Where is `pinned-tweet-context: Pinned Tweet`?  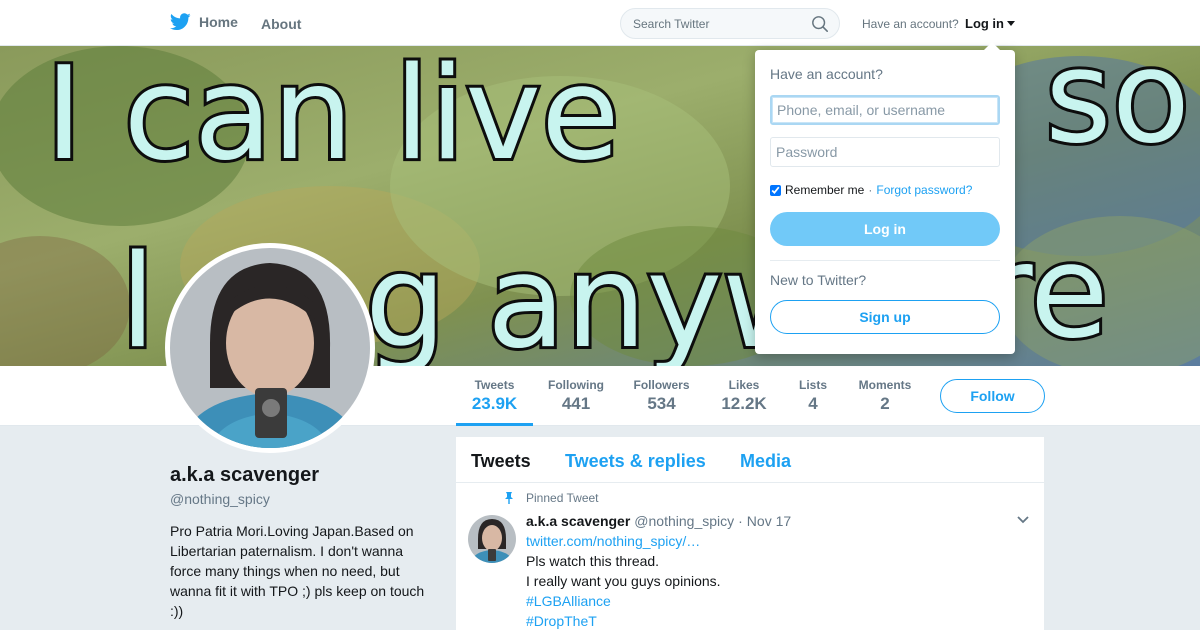
pinned-tweet-context: Pinned Tweet is located at coordinates (550, 498).